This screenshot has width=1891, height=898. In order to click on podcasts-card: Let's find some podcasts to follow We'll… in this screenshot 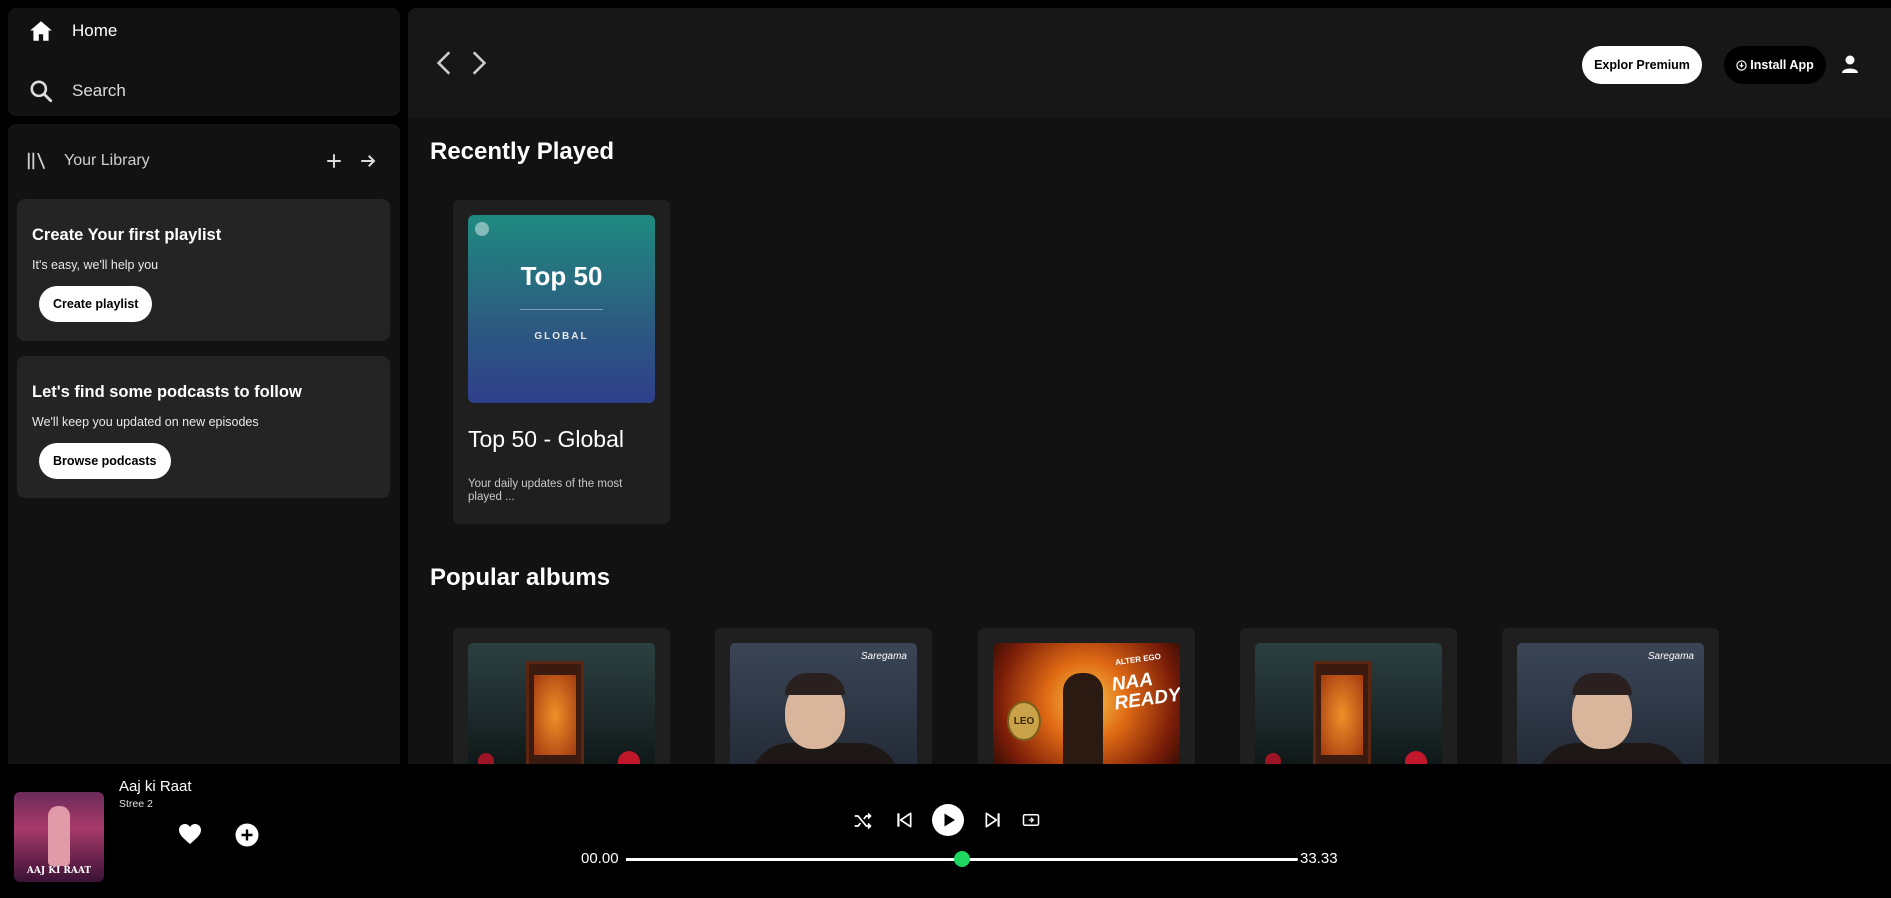, I will do `click(203, 427)`.